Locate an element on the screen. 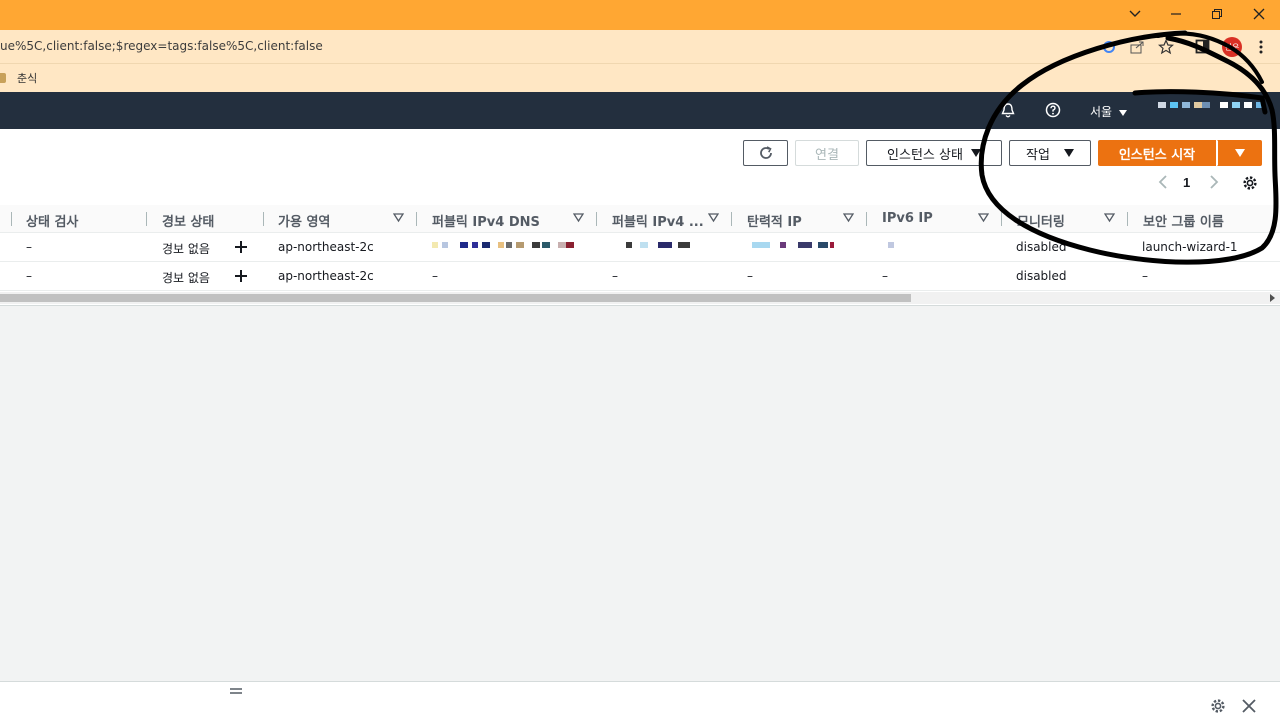 The height and width of the screenshot is (721, 1280). restore-button is located at coordinates (1217, 14).